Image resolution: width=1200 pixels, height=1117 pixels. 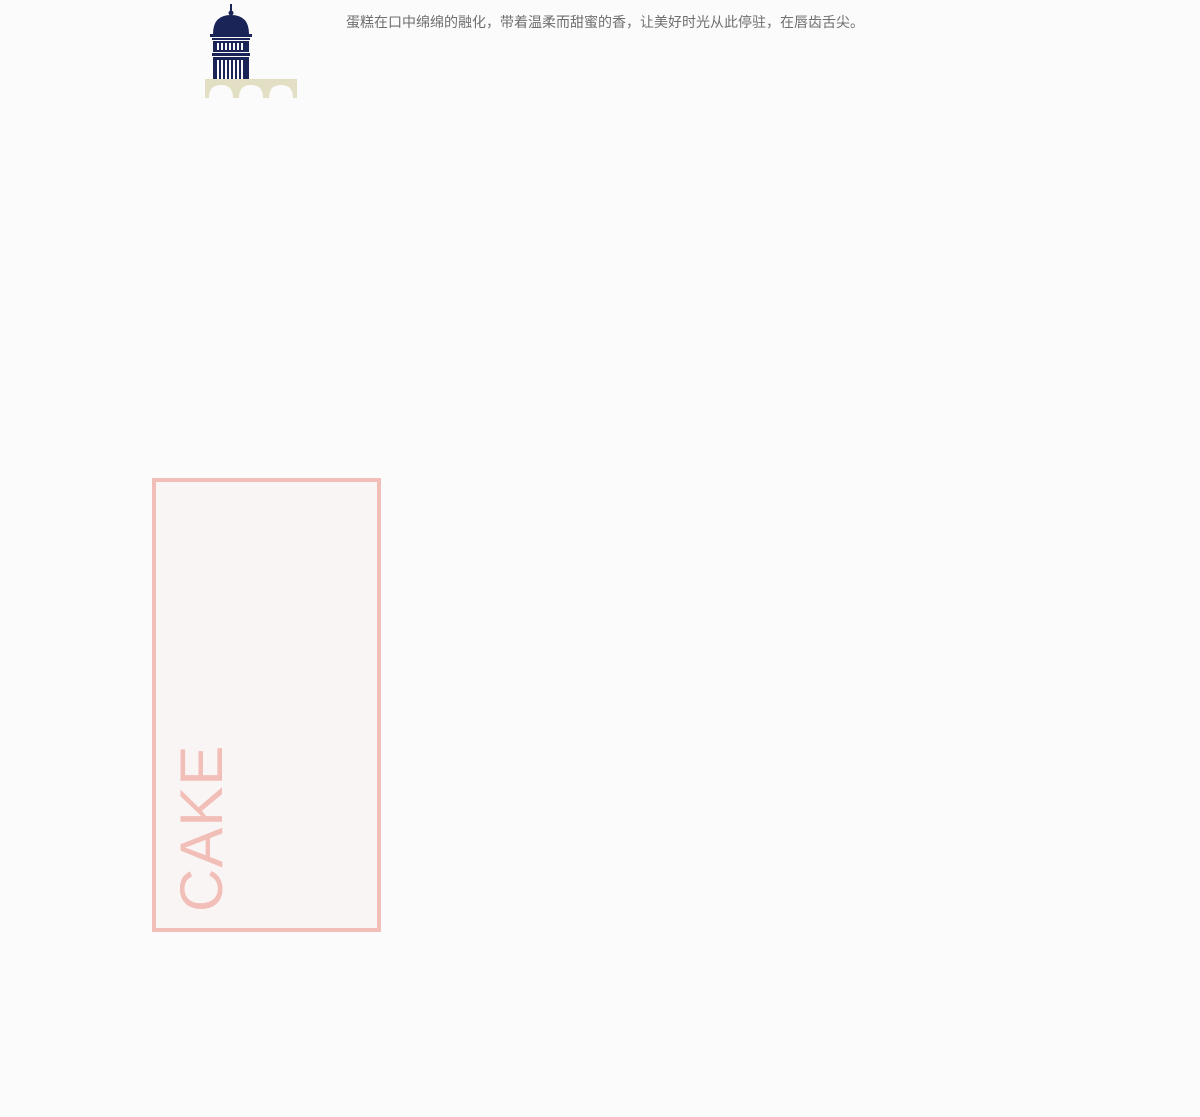 I want to click on logo, so click(x=251, y=51).